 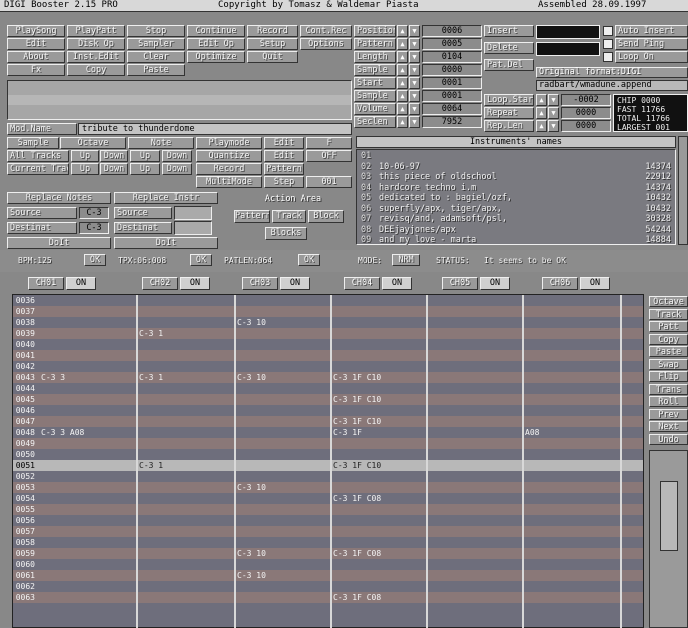 What do you see at coordinates (406, 260) in the screenshot?
I see `mode-button: NRM` at bounding box center [406, 260].